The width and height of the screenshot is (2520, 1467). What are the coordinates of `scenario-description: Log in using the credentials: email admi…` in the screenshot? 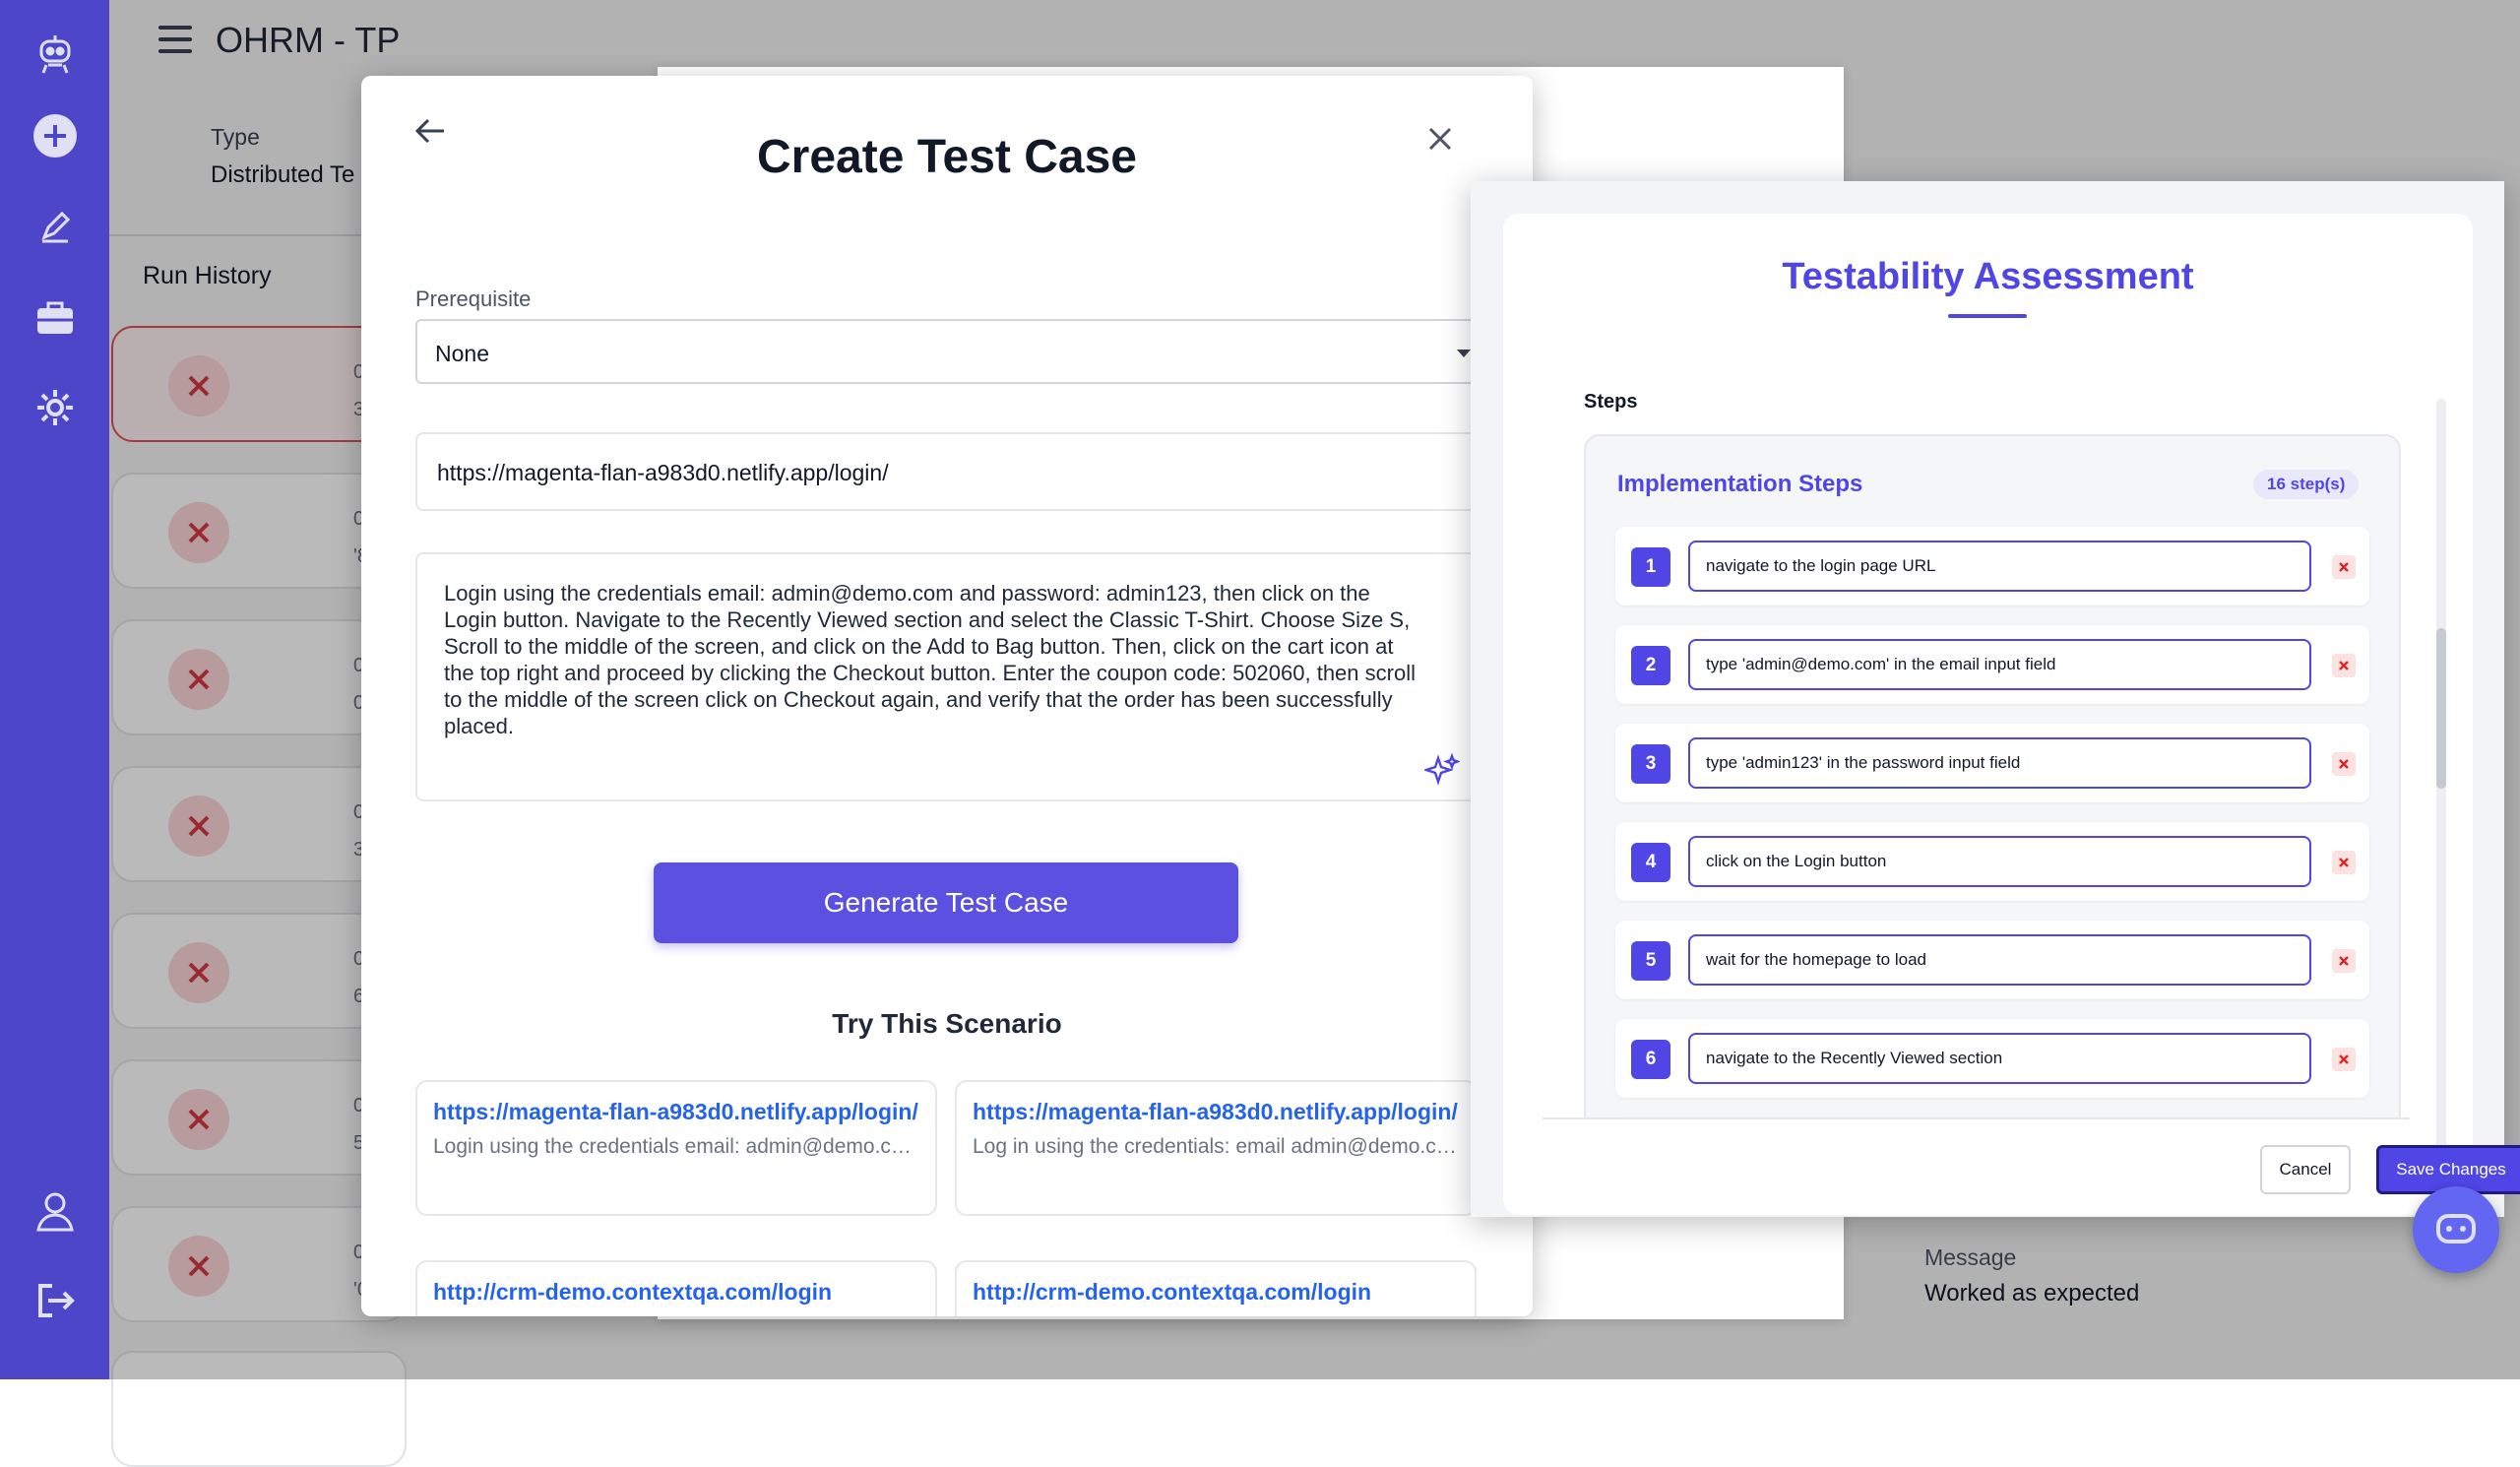 It's located at (1216, 1146).